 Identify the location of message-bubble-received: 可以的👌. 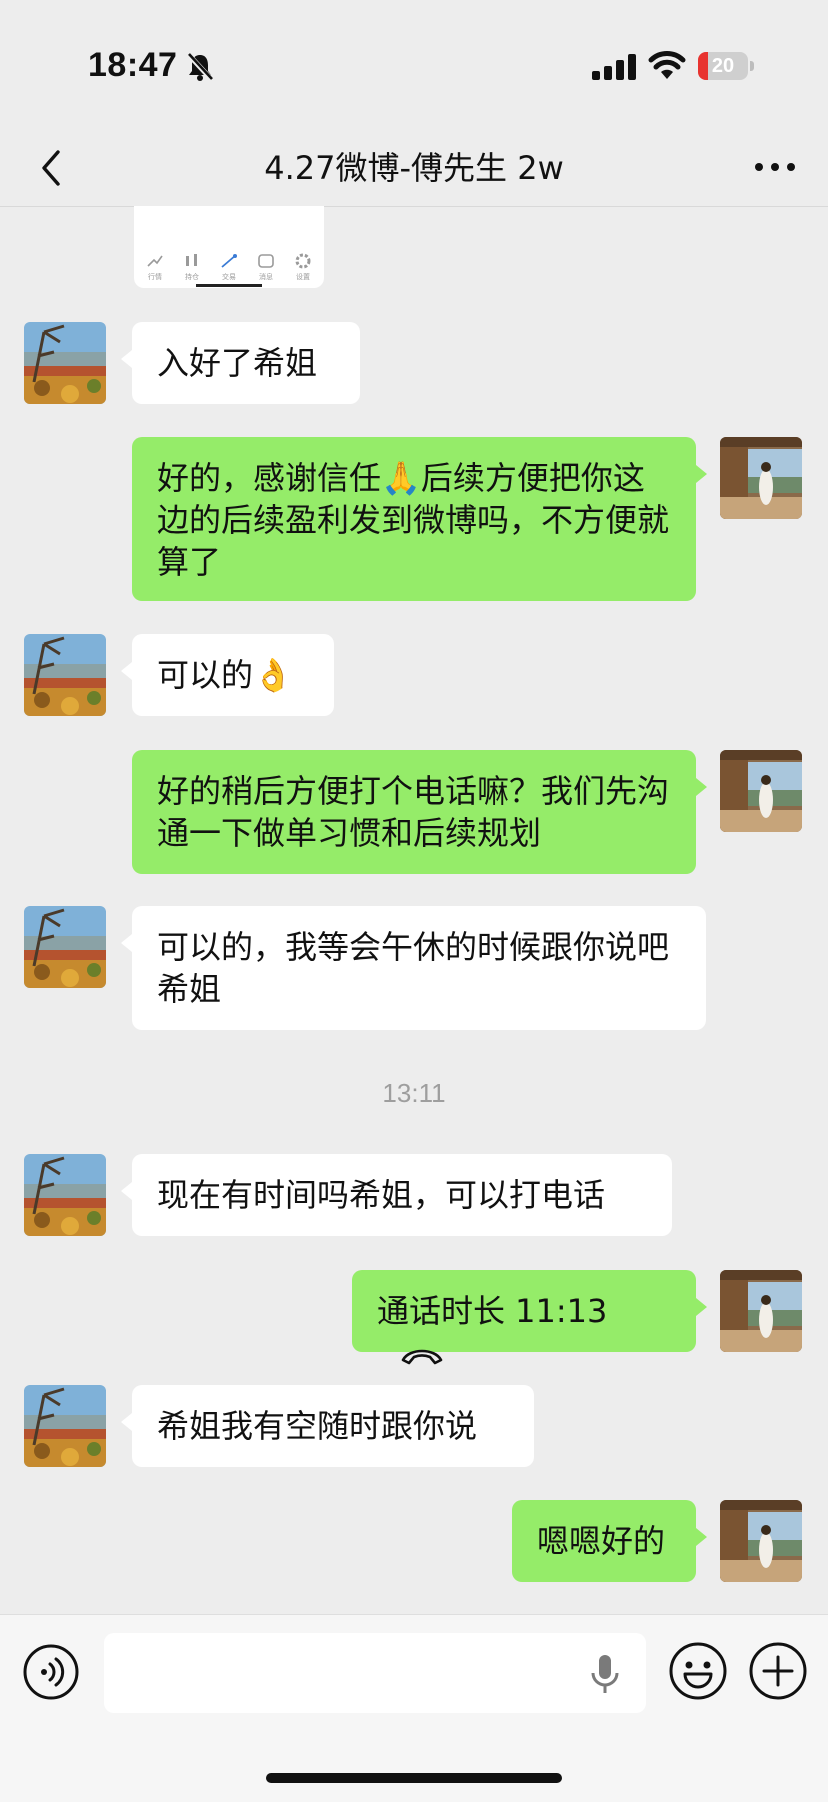
(227, 675).